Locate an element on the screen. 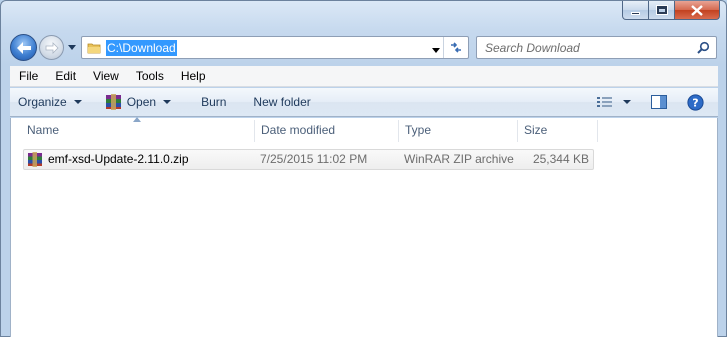 The width and height of the screenshot is (727, 337). open-button: Open is located at coordinates (138, 102).